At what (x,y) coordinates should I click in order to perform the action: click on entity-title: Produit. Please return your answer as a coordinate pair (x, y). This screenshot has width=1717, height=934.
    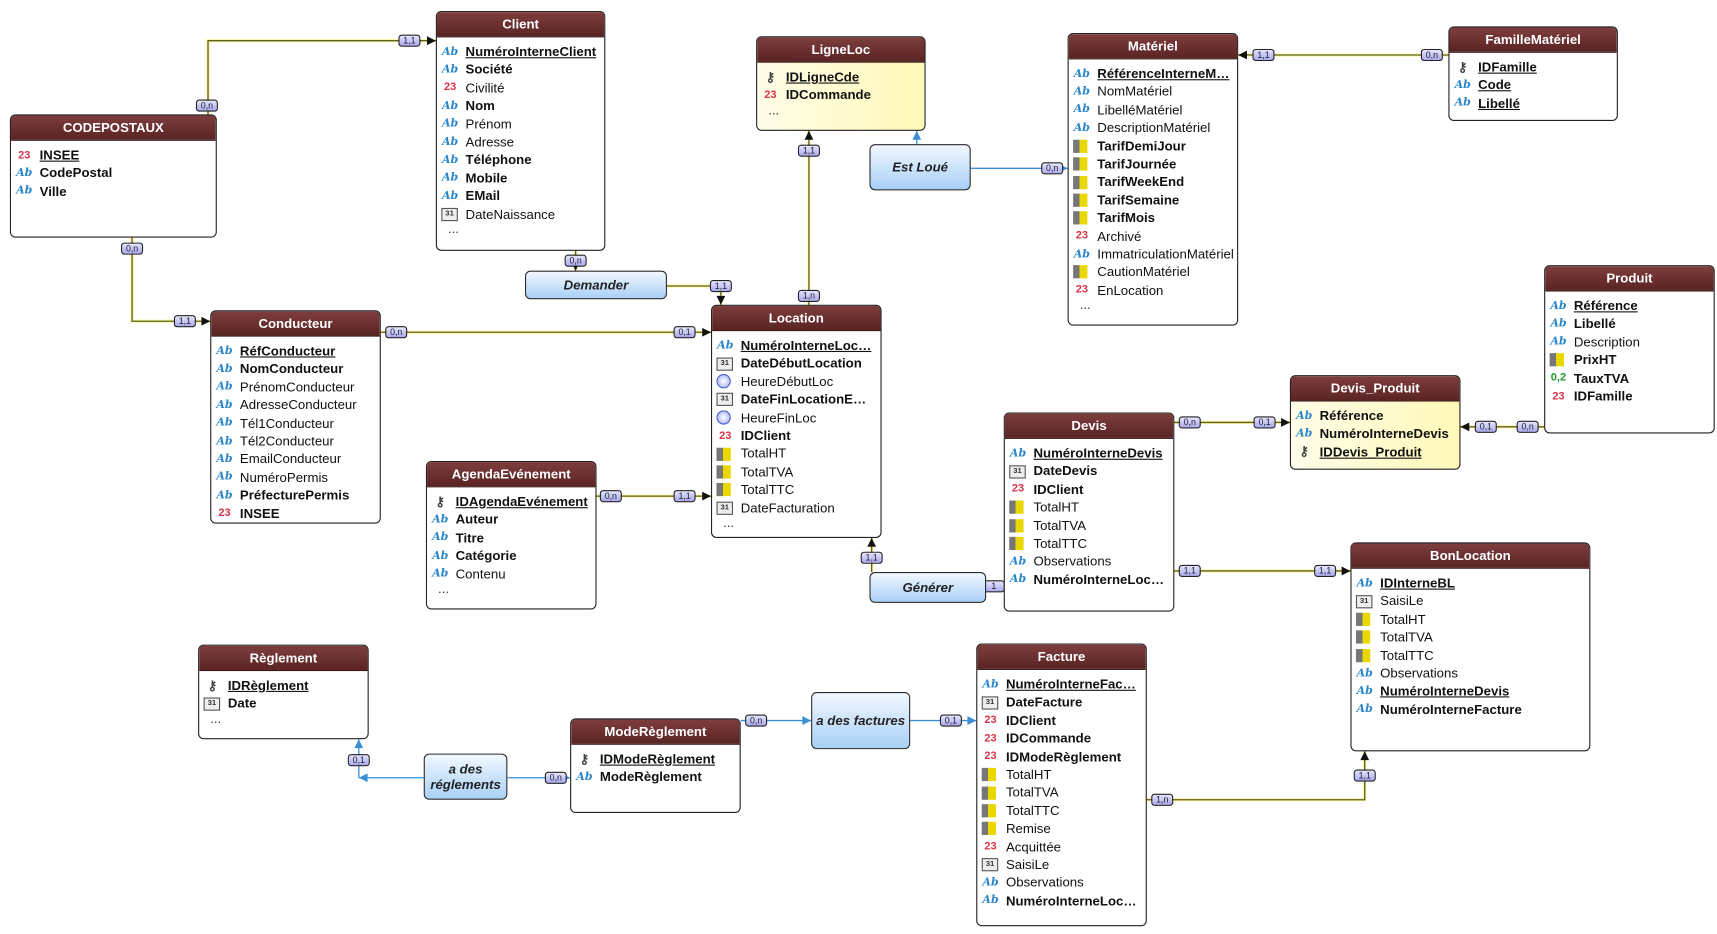
    Looking at the image, I should click on (1629, 279).